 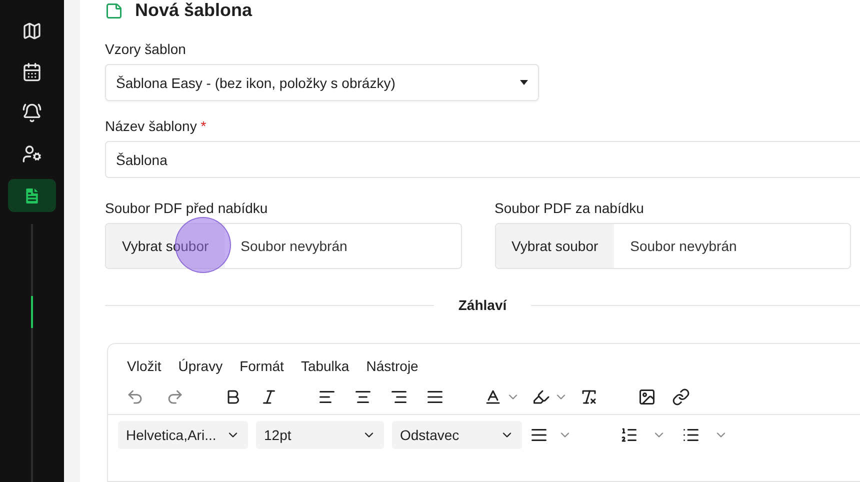 What do you see at coordinates (32, 312) in the screenshot?
I see `scrollbar-thumb` at bounding box center [32, 312].